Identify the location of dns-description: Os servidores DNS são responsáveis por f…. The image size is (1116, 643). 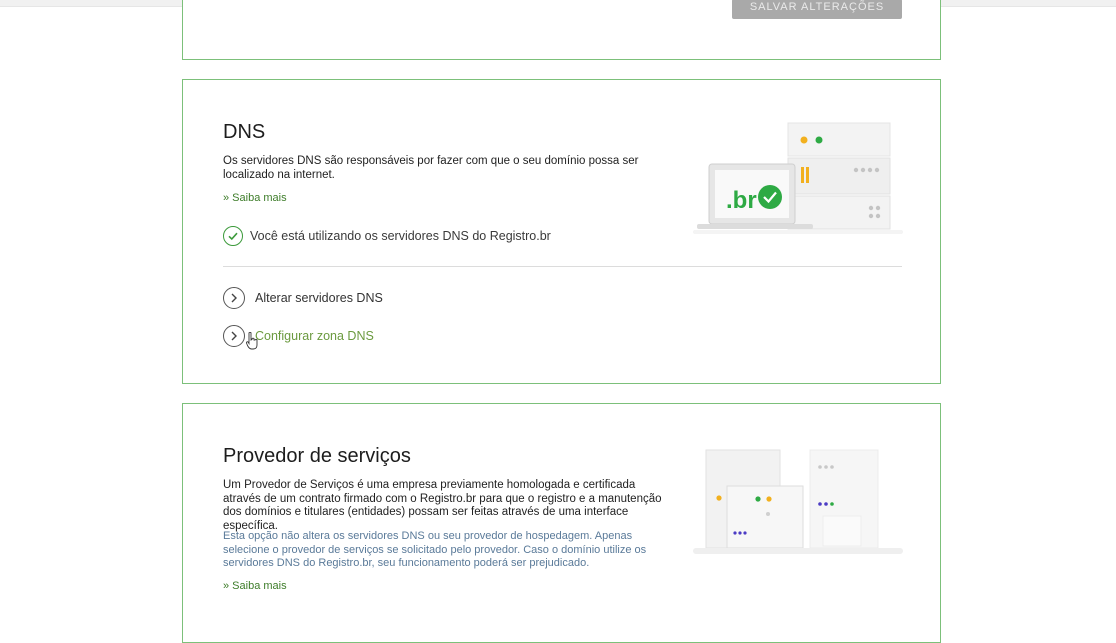
(431, 168).